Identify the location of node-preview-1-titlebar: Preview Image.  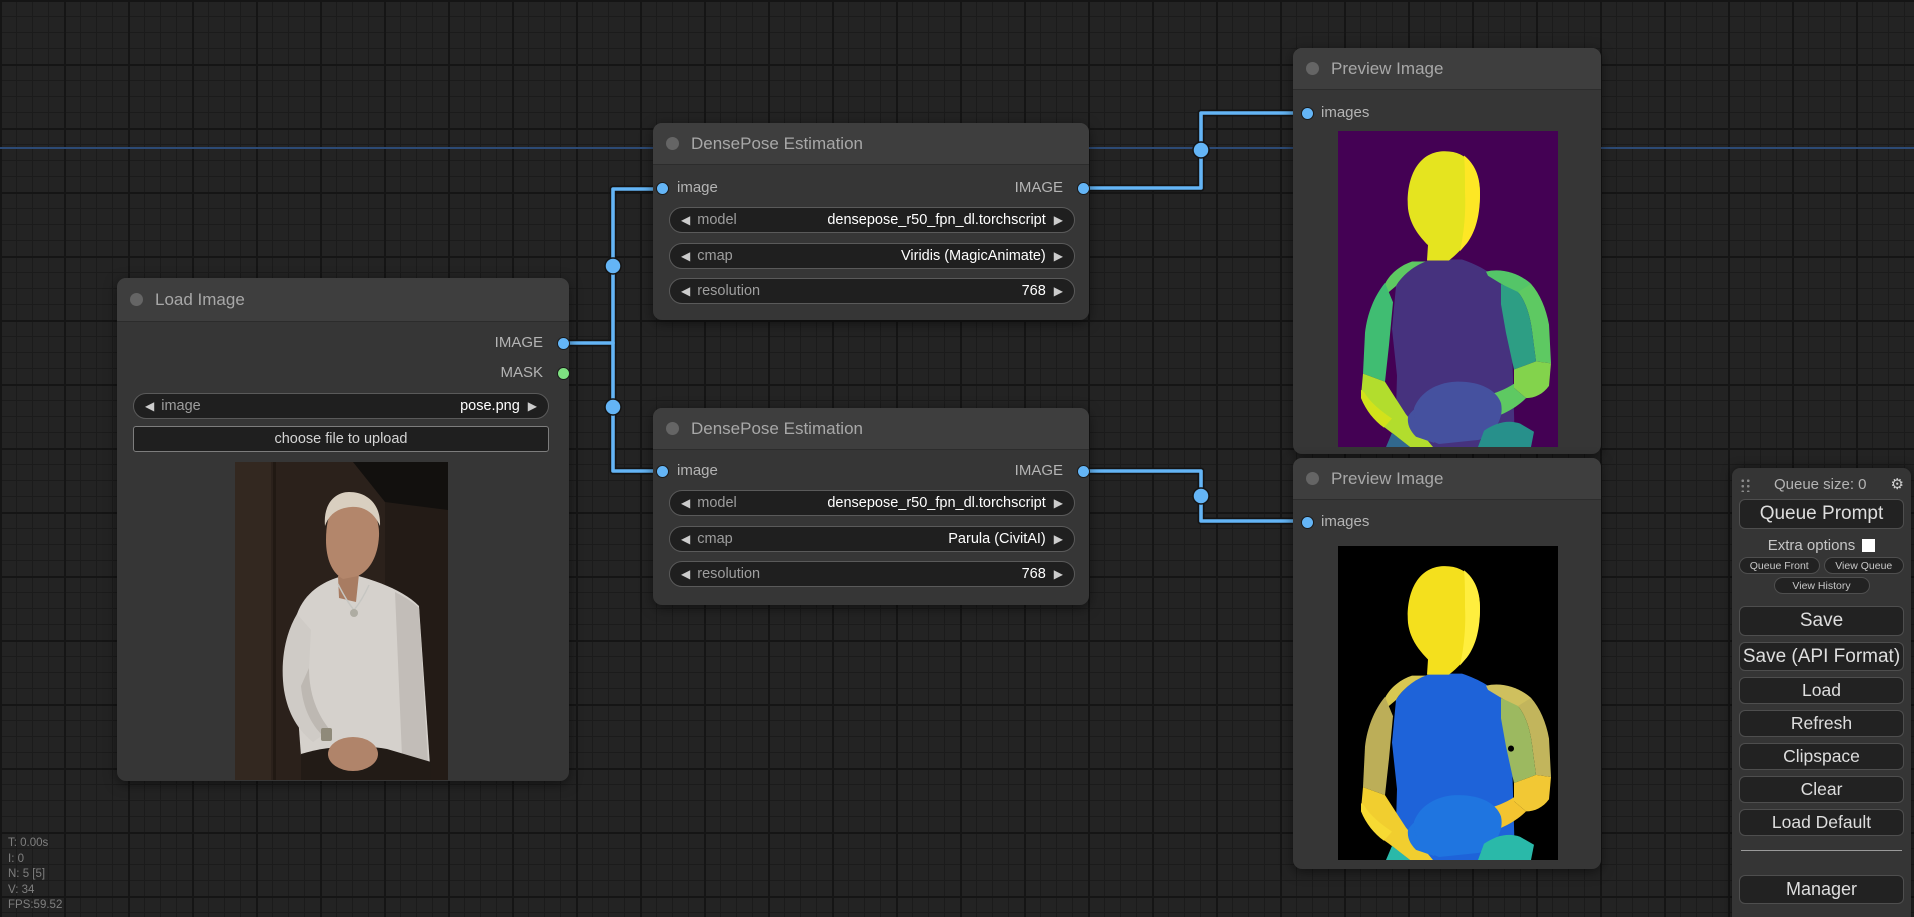
(1447, 69).